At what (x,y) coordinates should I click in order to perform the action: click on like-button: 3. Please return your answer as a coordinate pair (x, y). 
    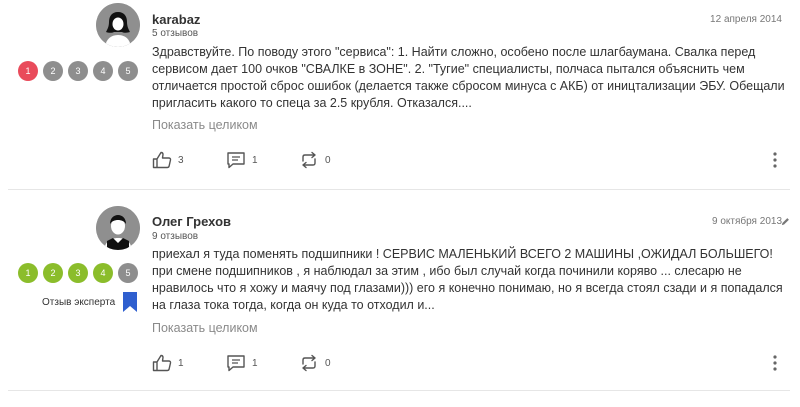
    Looking at the image, I should click on (172, 160).